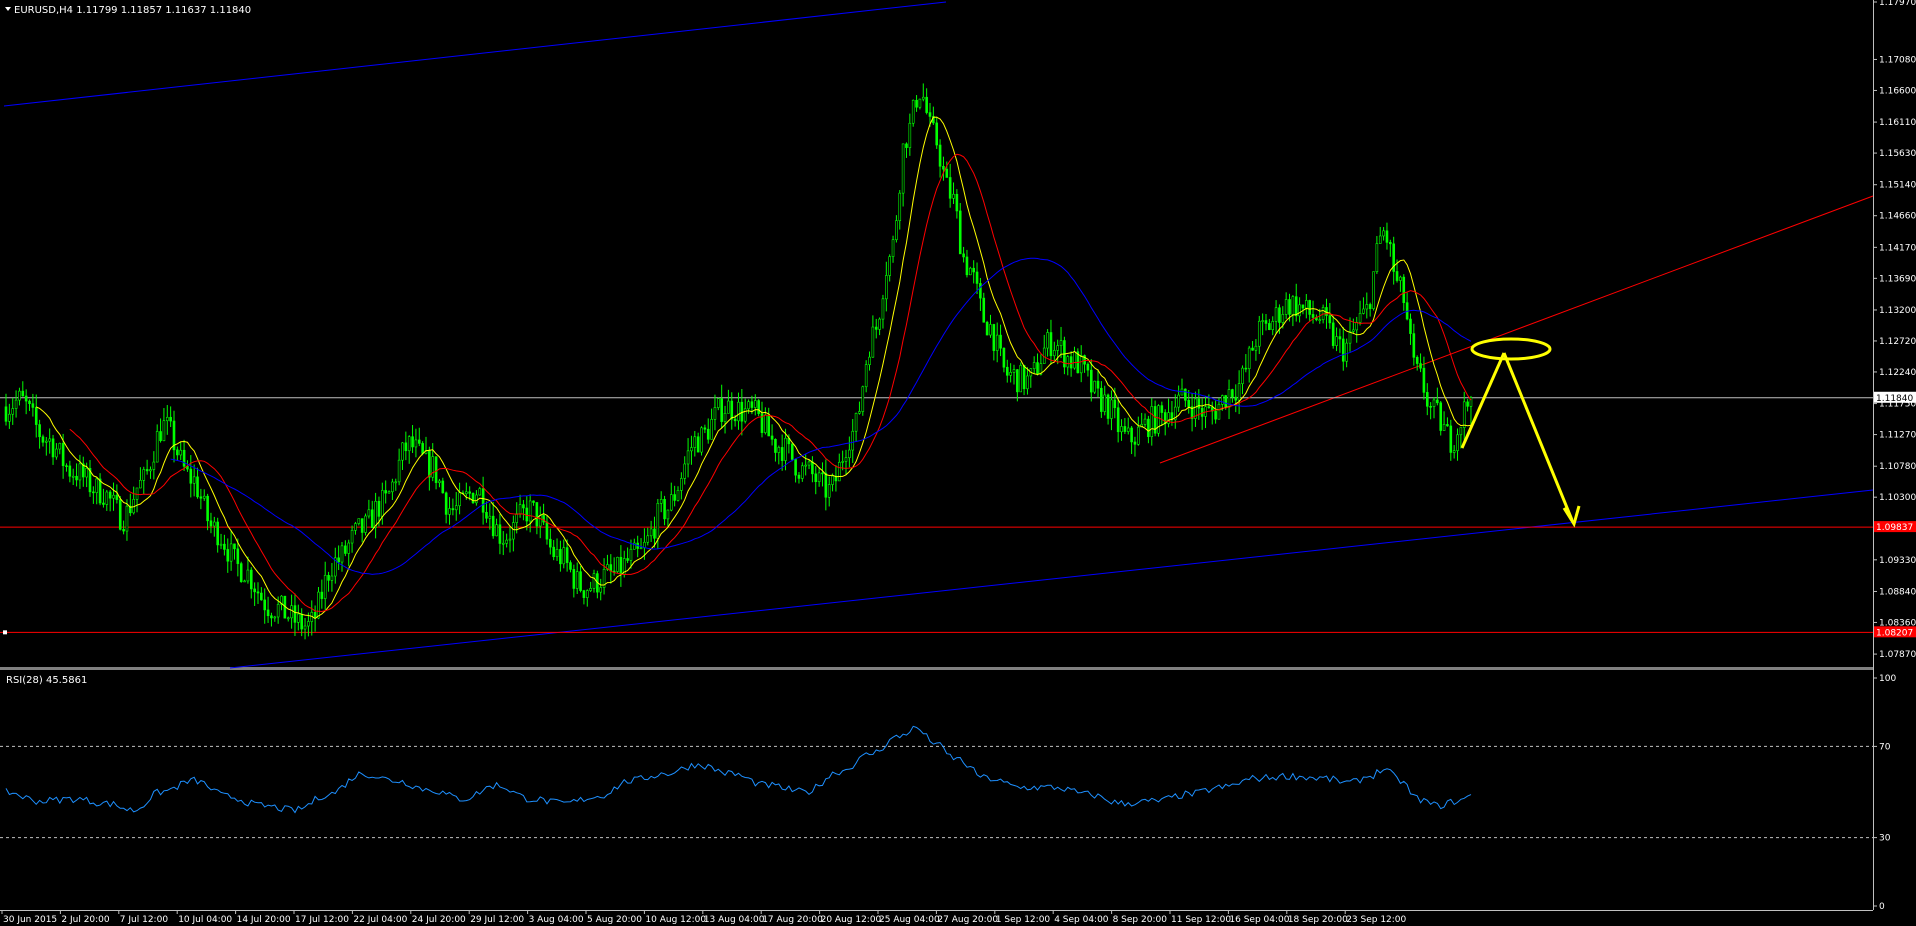  Describe the element at coordinates (1897, 498) in the screenshot. I see `price-tick-label: 1.10300` at that location.